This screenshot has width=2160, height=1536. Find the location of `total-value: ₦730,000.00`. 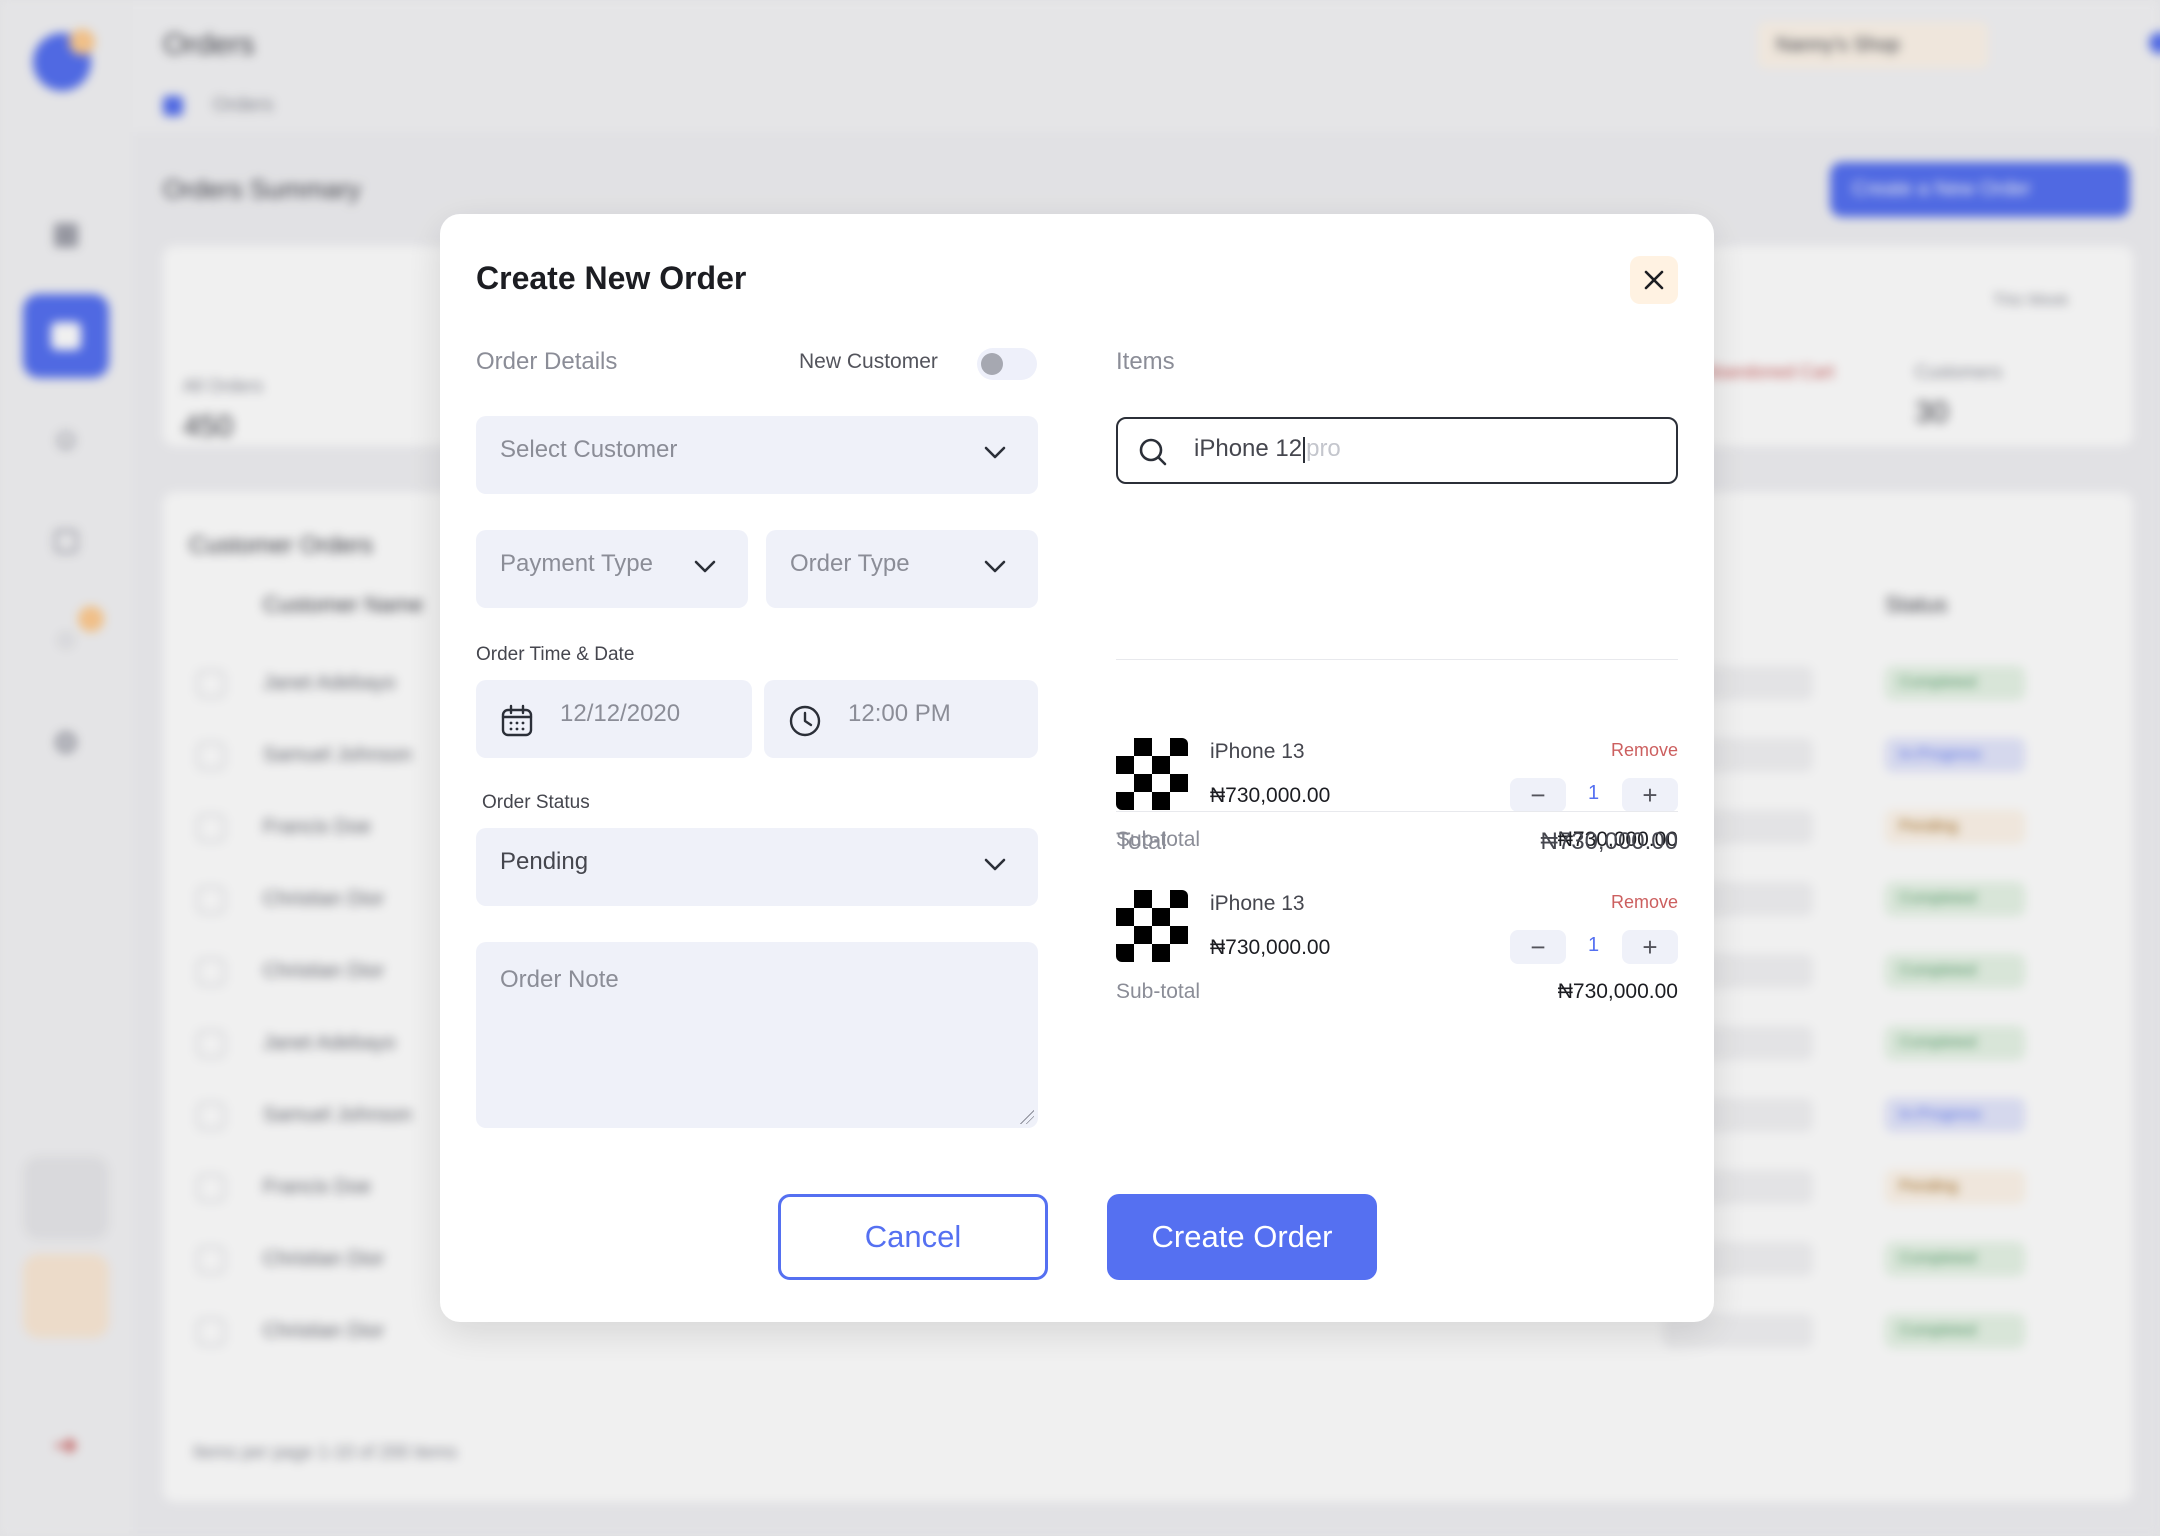

total-value: ₦730,000.00 is located at coordinates (1609, 841).